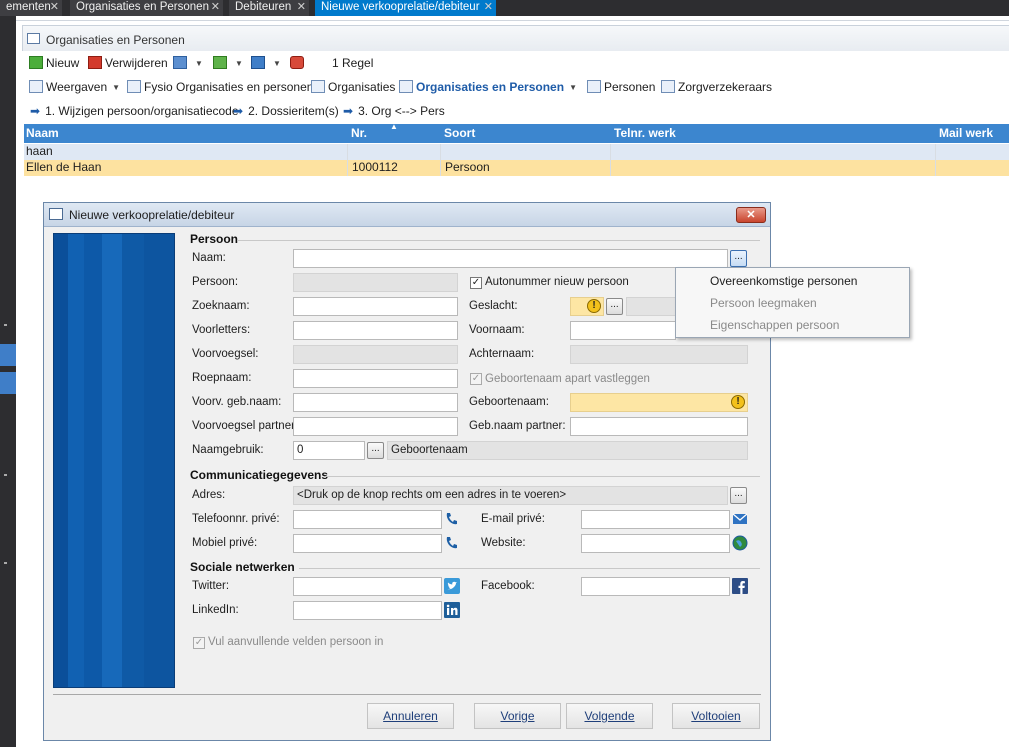 This screenshot has height=747, width=1009. I want to click on column-header-mail: Mail werk, so click(973, 133).